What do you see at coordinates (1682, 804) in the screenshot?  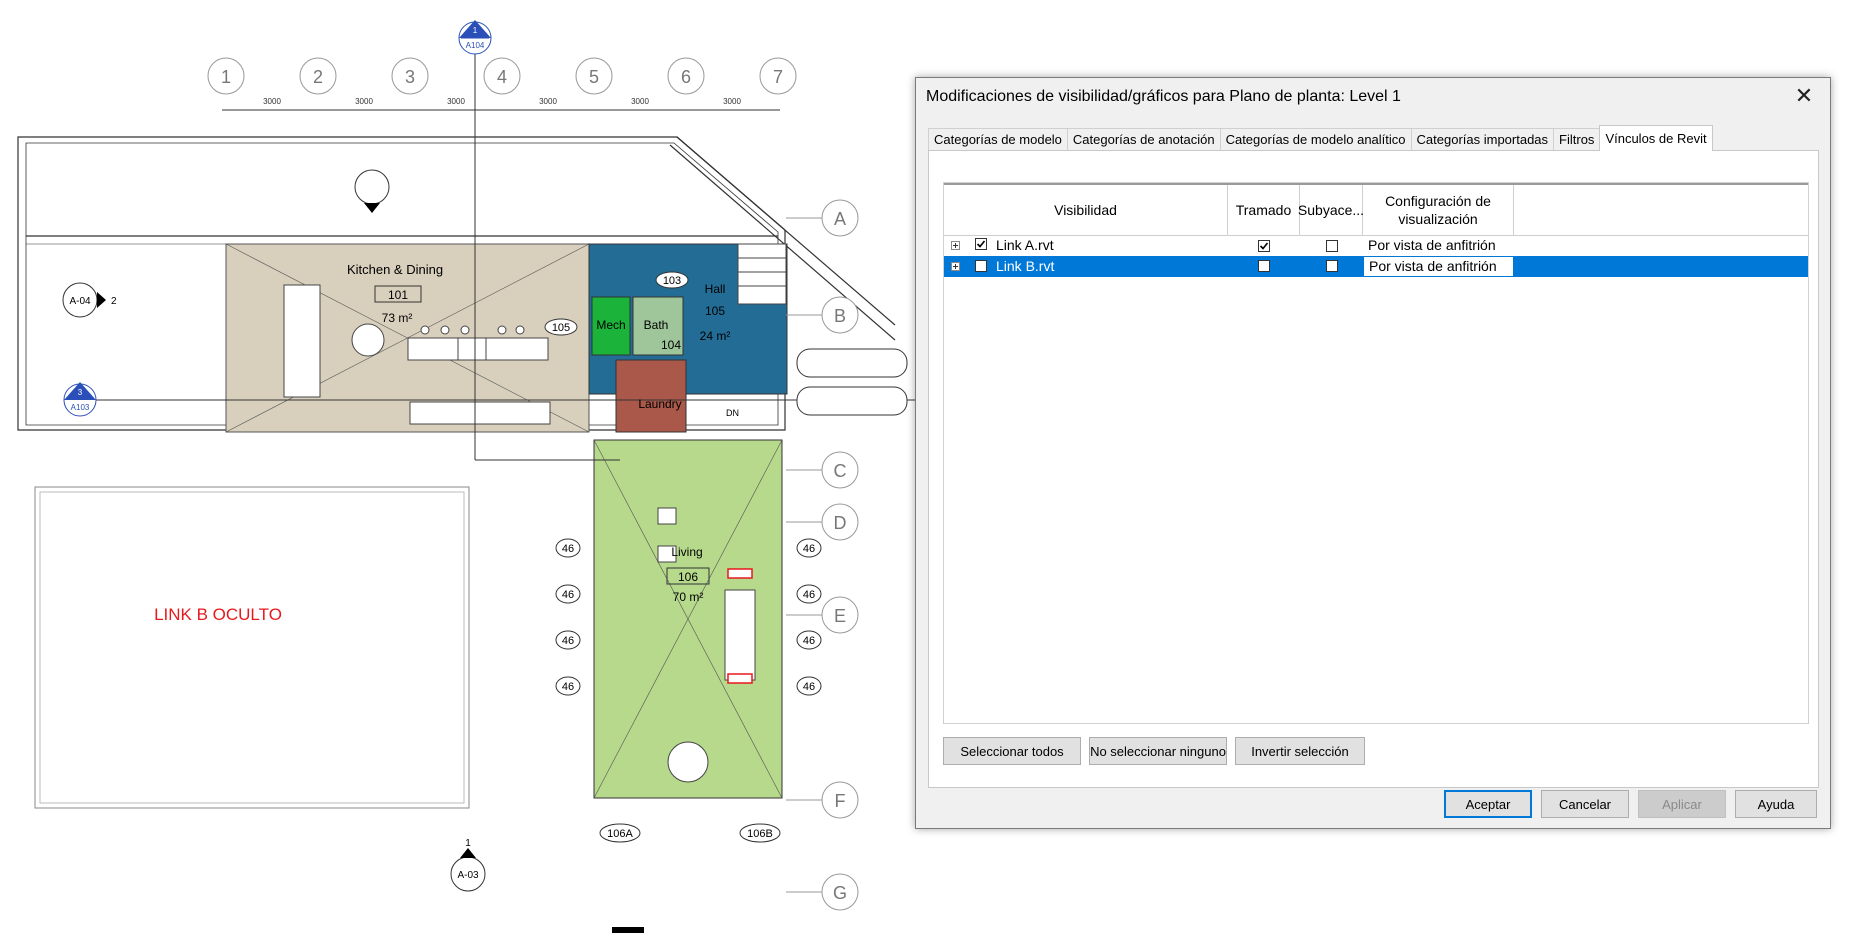 I see `apply-button: Aplicar` at bounding box center [1682, 804].